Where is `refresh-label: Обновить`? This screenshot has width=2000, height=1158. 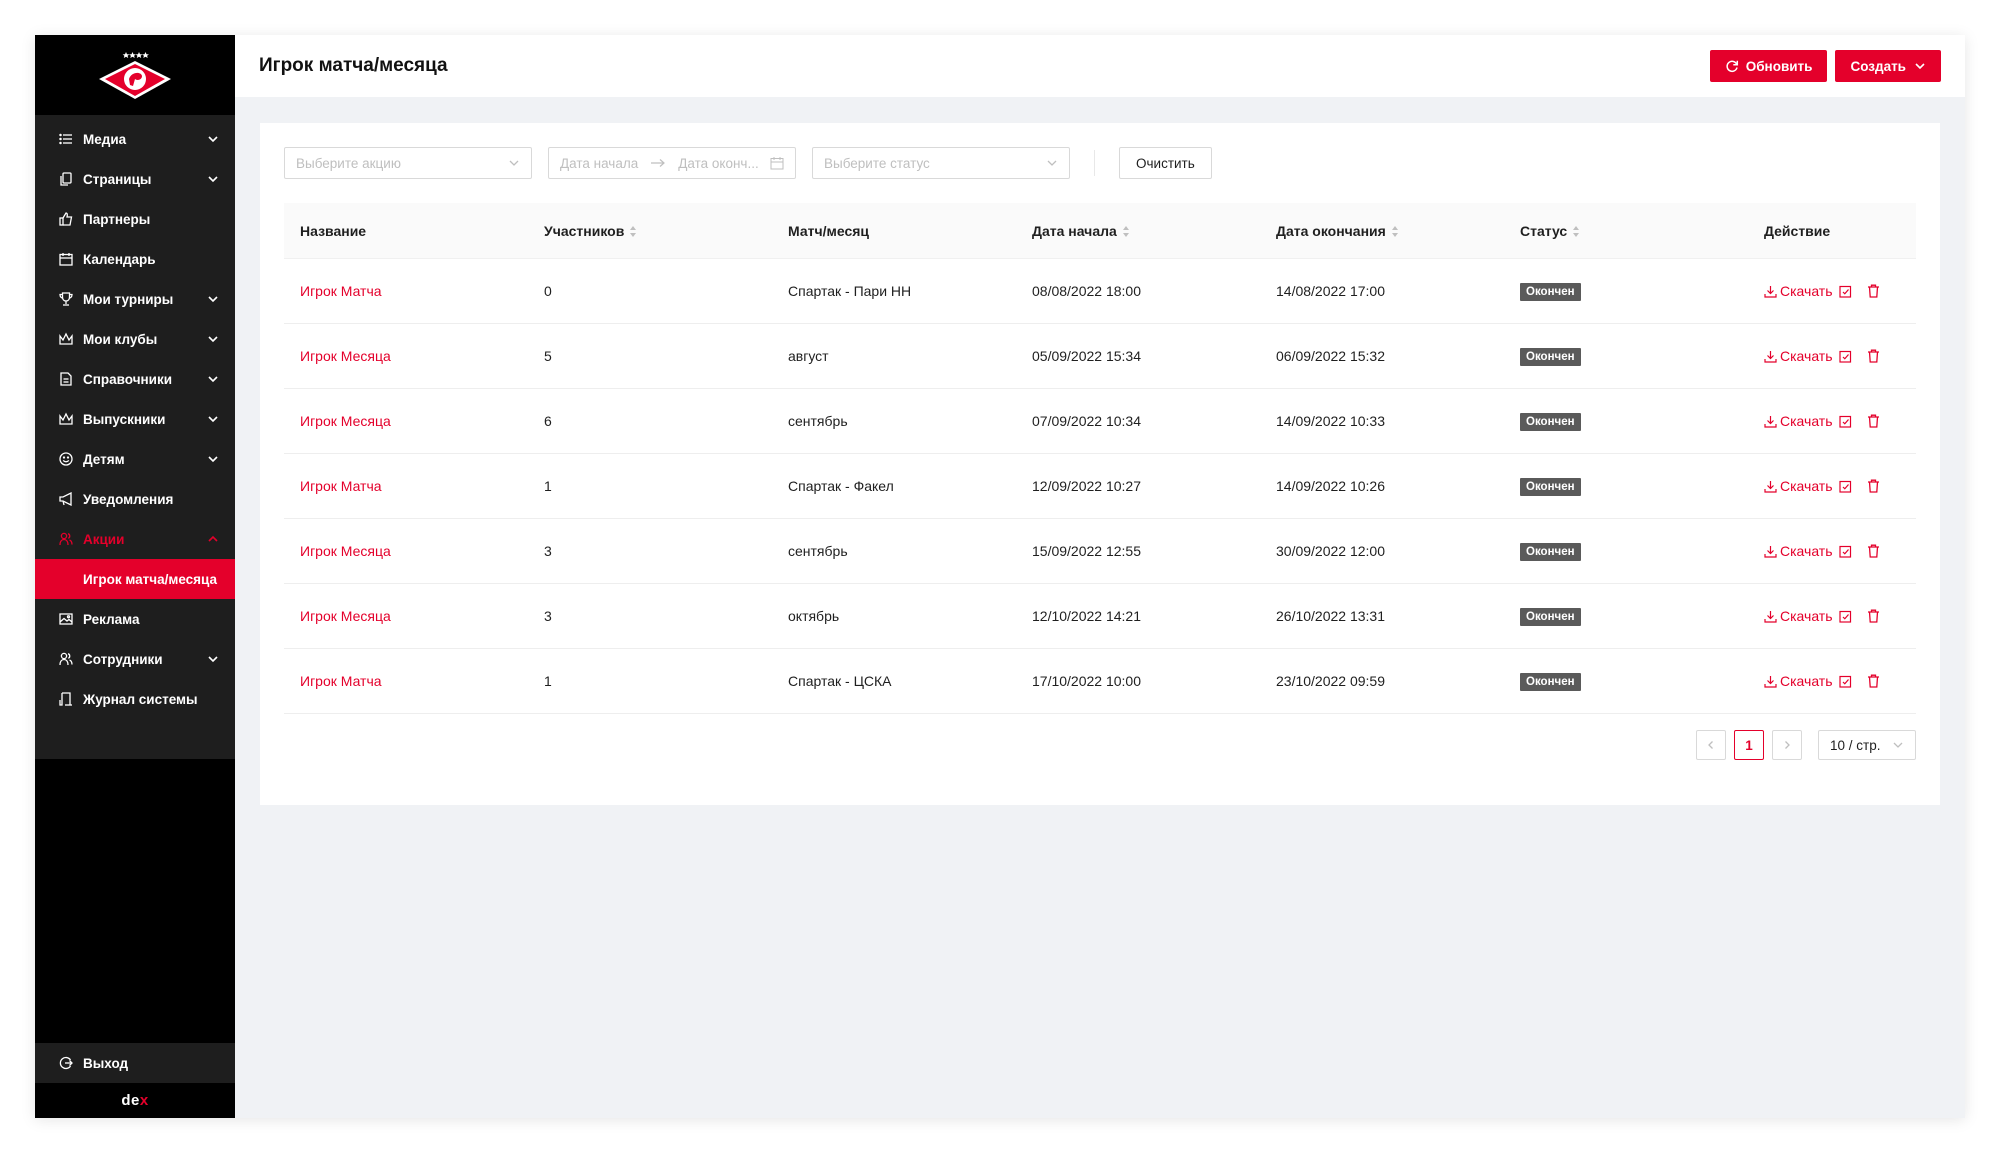
refresh-label: Обновить is located at coordinates (1779, 66).